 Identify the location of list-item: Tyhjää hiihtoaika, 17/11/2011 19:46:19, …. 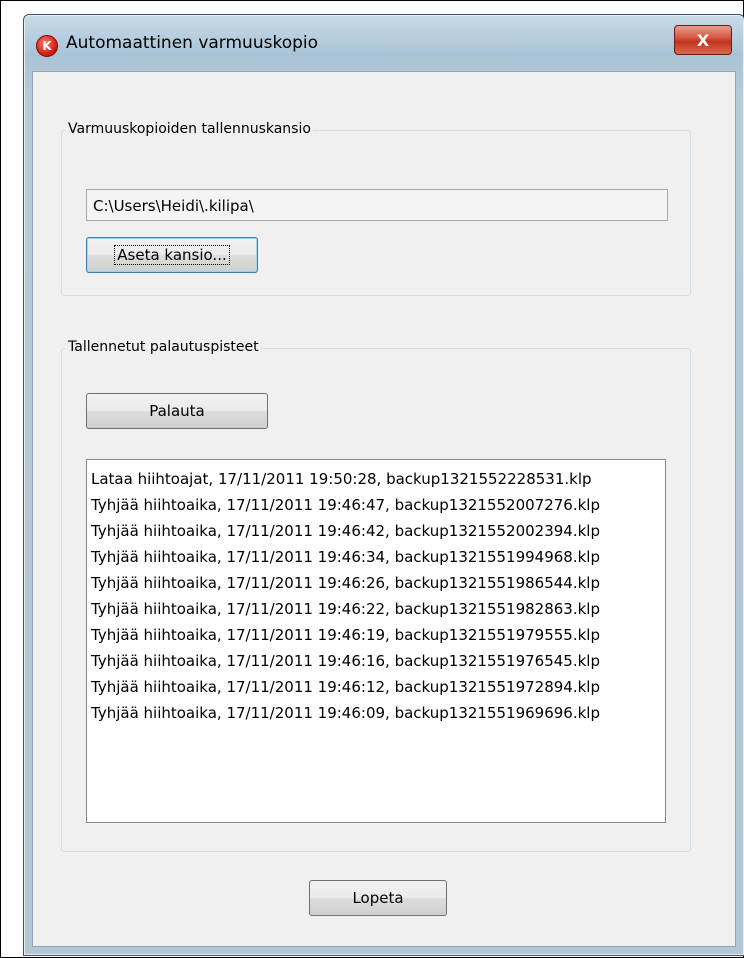
(378, 635).